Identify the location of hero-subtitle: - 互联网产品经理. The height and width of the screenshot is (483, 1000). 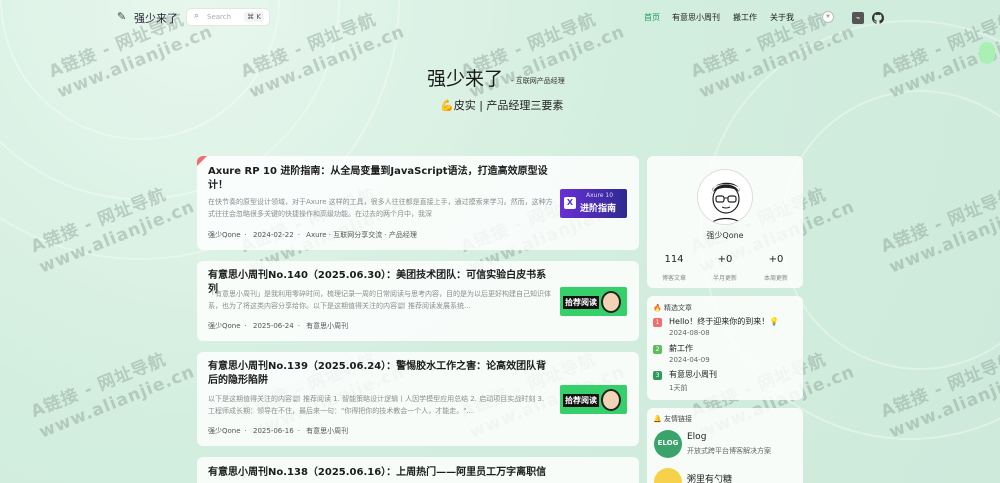
(538, 81).